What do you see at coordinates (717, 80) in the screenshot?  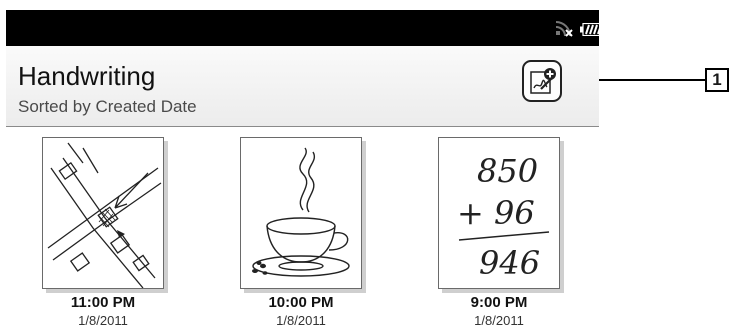 I see `callout-label: 1` at bounding box center [717, 80].